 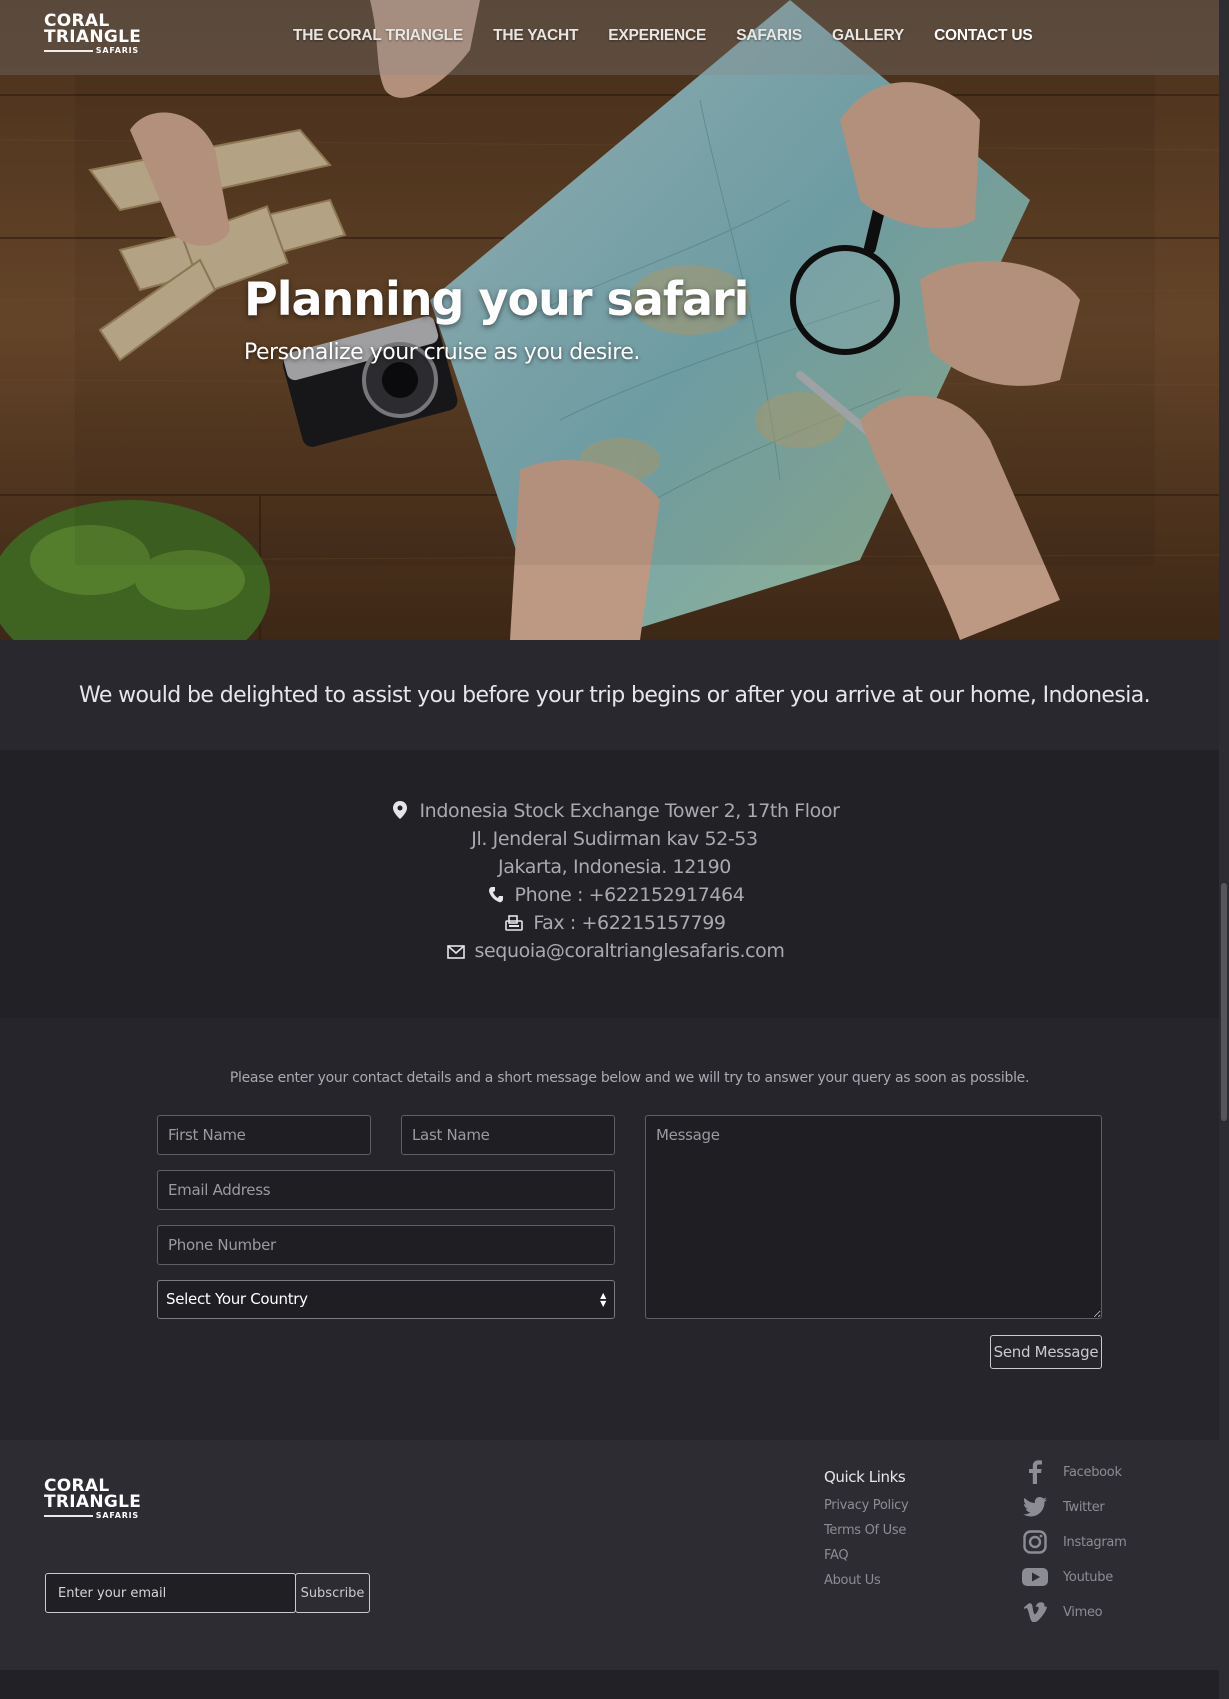 I want to click on envelope-icon, so click(x=455, y=952).